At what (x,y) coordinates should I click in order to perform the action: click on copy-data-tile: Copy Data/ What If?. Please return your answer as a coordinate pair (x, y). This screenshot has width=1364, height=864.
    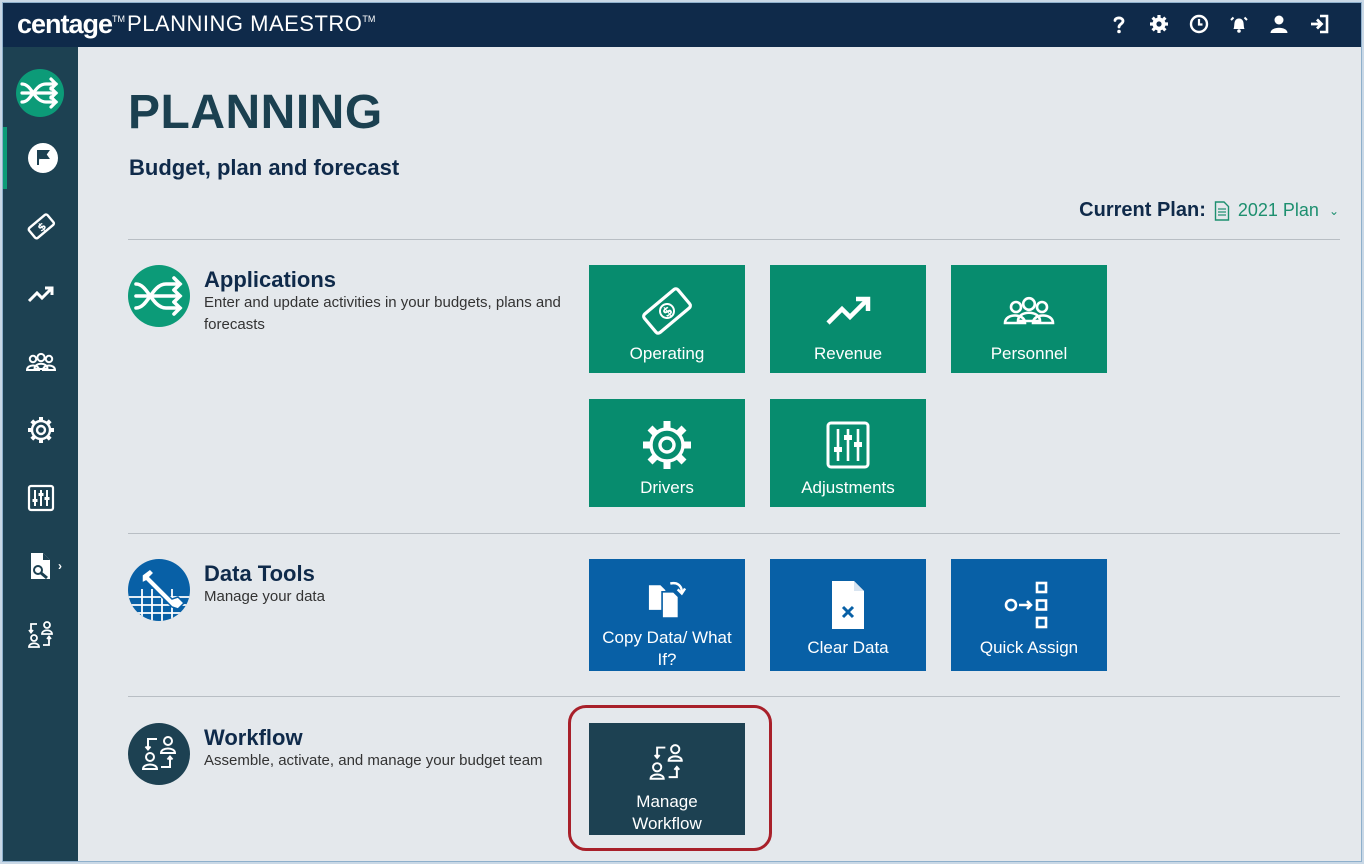
    Looking at the image, I should click on (667, 615).